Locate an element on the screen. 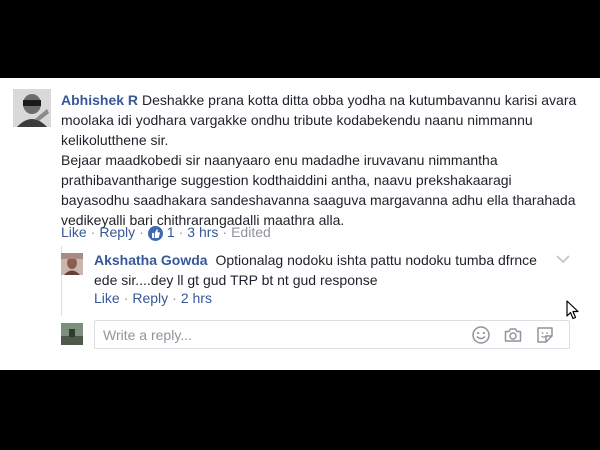  comment-author: Abhishek R is located at coordinates (99, 100).